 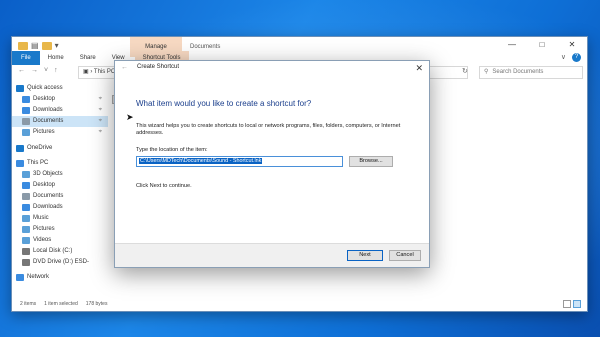 I want to click on sidebar-item-3d-objects: 3D Objects, so click(x=60, y=174).